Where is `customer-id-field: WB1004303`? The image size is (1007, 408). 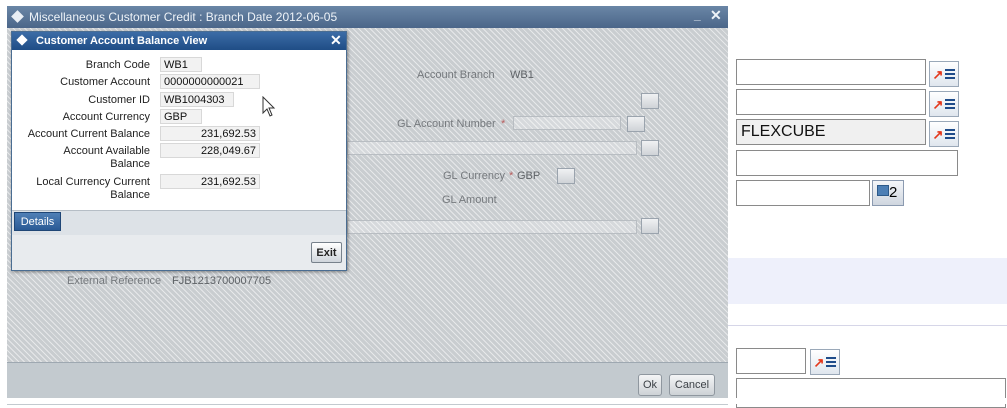 customer-id-field: WB1004303 is located at coordinates (197, 99).